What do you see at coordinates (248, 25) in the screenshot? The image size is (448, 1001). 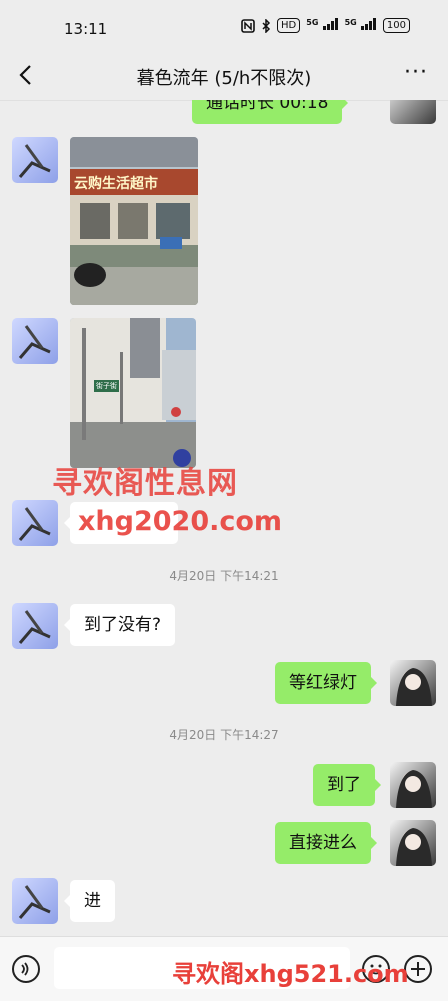 I see `nfc-icon` at bounding box center [248, 25].